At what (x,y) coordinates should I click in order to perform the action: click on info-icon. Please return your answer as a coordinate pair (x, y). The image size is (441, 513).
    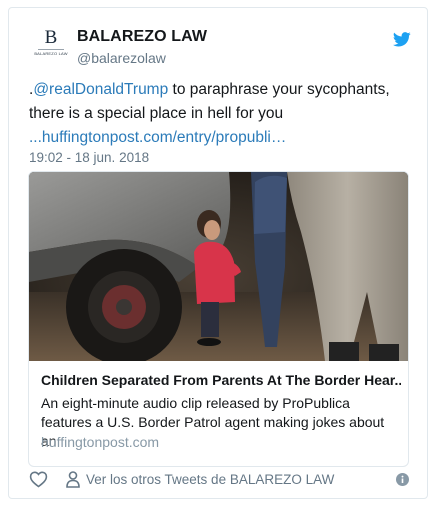
    Looking at the image, I should click on (402, 479).